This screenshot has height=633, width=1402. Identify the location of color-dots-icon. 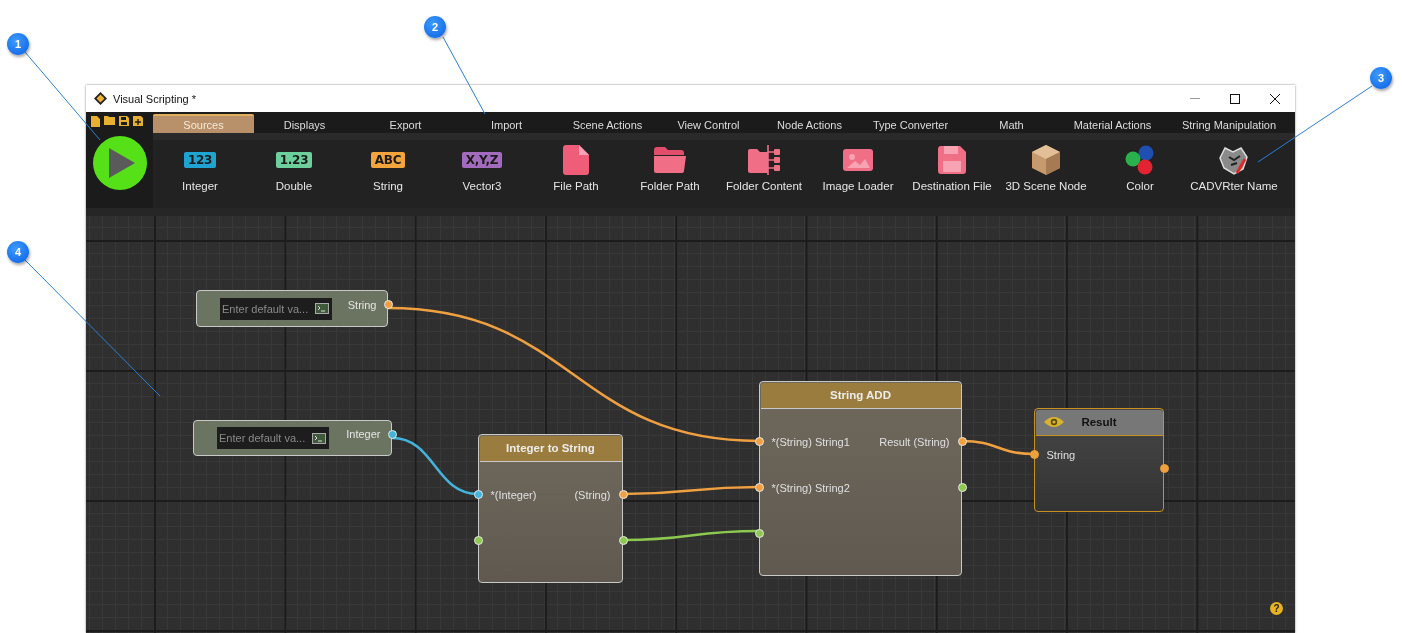
(1140, 160).